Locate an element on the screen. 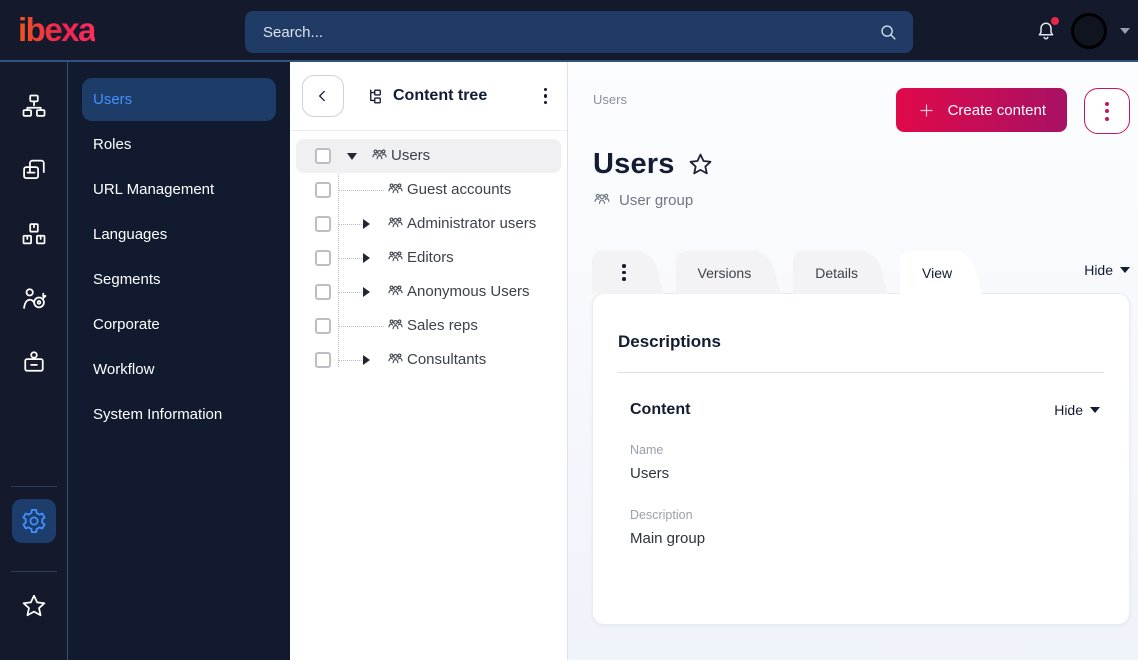 The height and width of the screenshot is (662, 1138). sidebar-item-languages: Languages is located at coordinates (179, 234).